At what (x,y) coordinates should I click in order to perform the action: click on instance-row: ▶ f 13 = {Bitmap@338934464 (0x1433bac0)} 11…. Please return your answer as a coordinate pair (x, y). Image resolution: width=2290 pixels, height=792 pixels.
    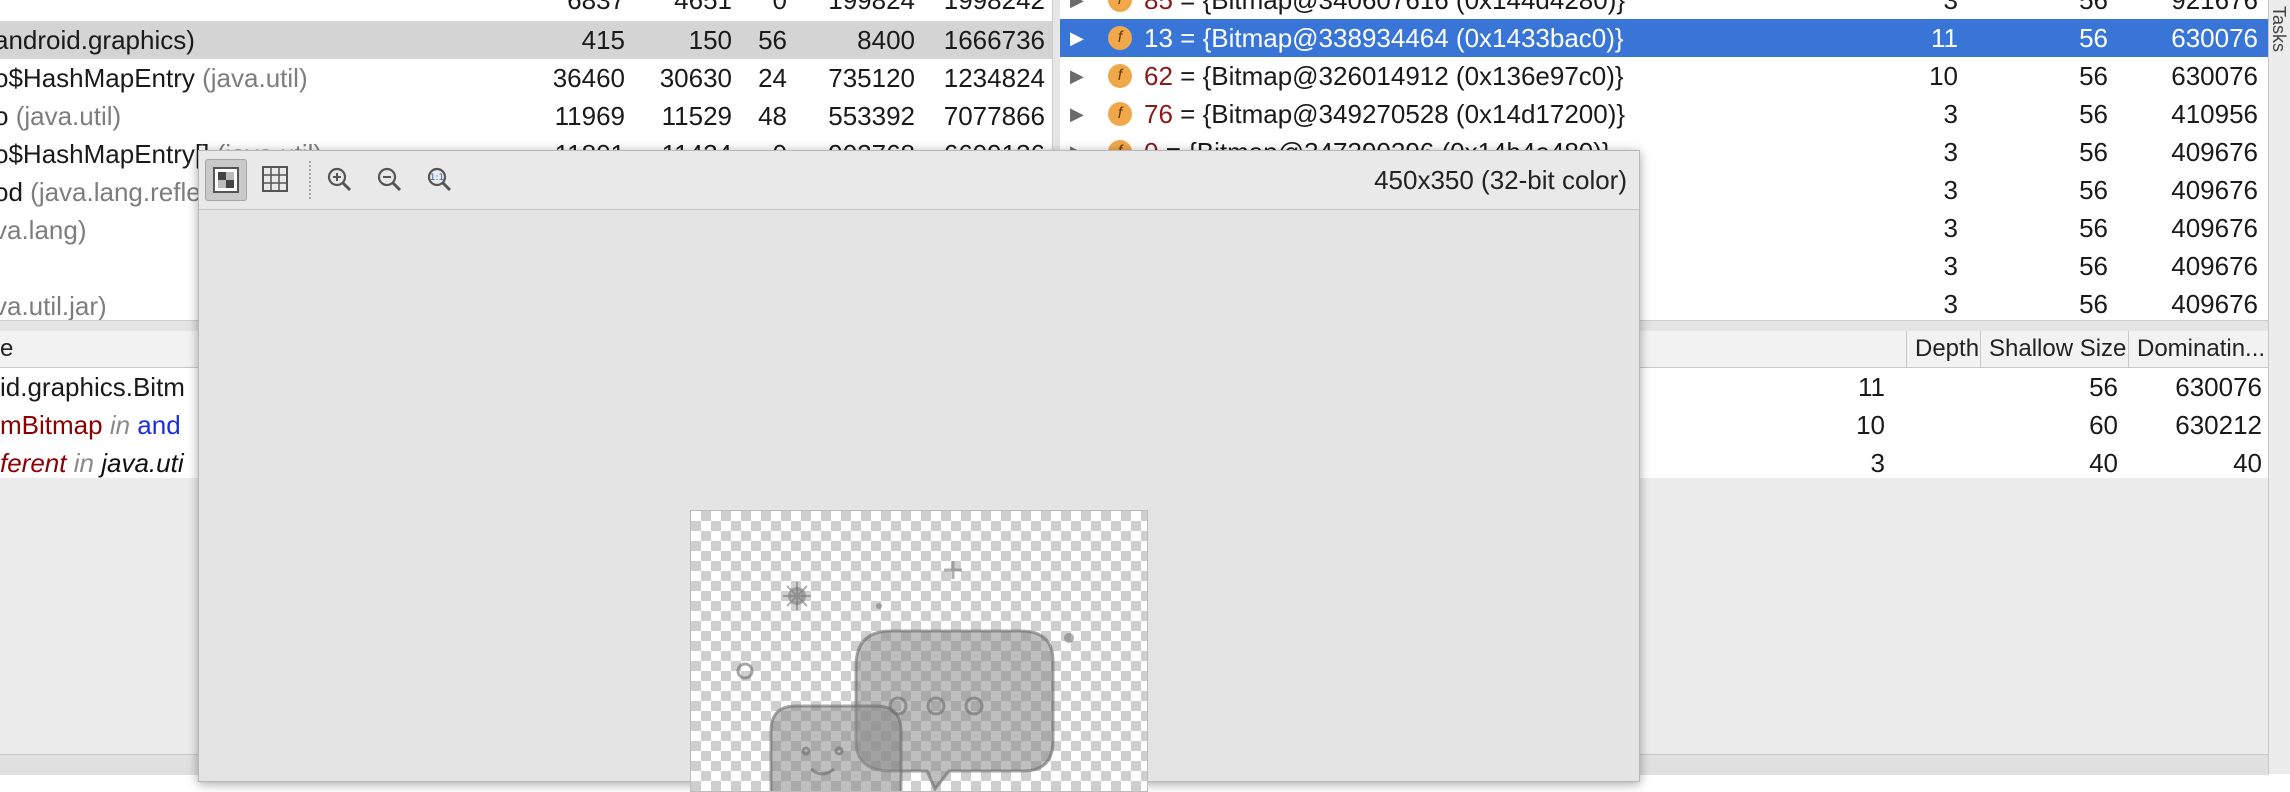
    Looking at the image, I should click on (1664, 38).